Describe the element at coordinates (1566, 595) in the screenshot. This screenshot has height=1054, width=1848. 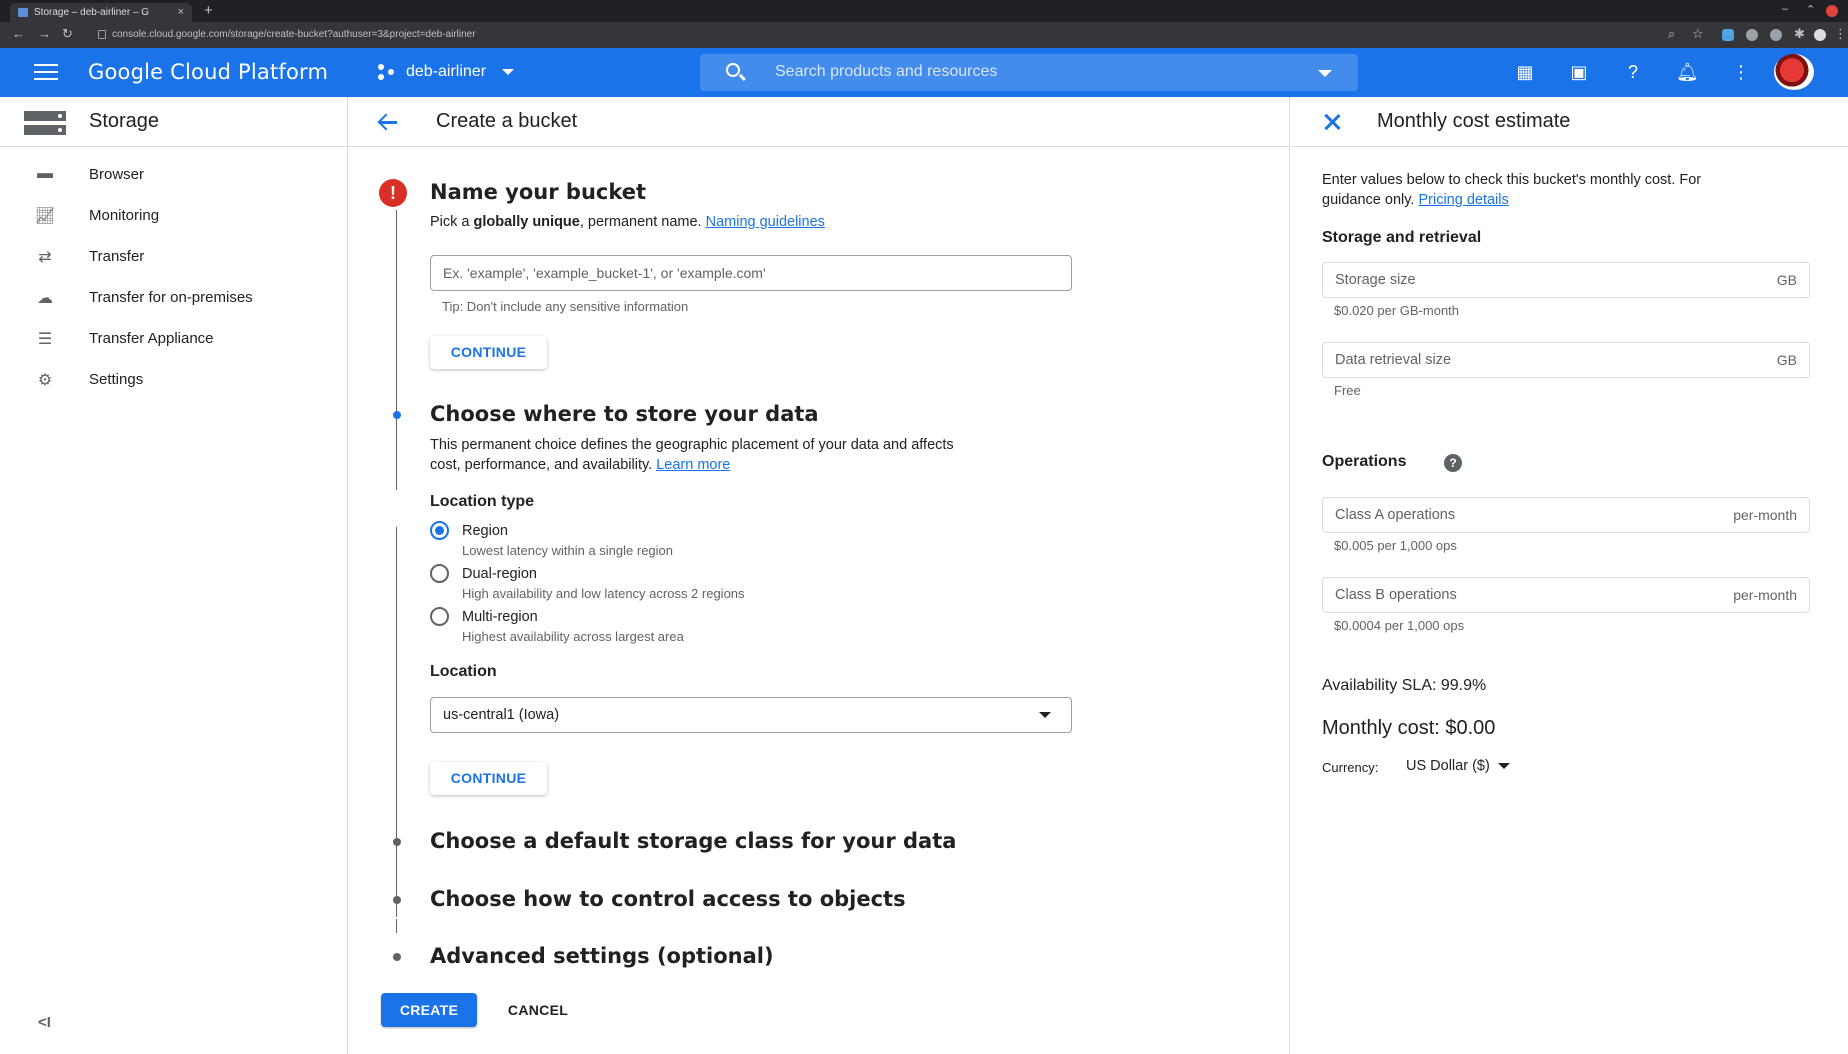
I see `class-b-input: Class B operations per-month` at that location.